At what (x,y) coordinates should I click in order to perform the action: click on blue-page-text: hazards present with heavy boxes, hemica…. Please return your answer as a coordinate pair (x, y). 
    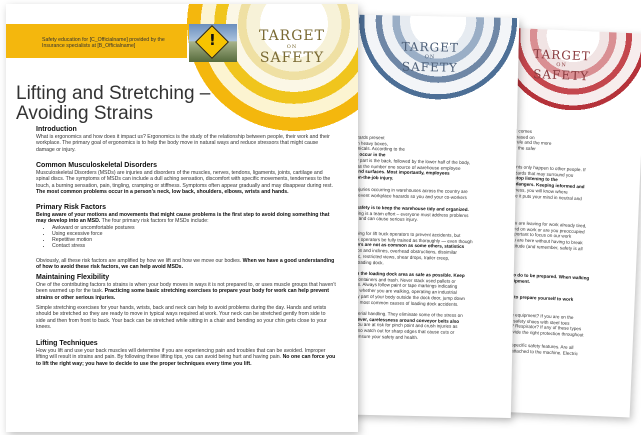
    Looking at the image, I should click on (410, 157).